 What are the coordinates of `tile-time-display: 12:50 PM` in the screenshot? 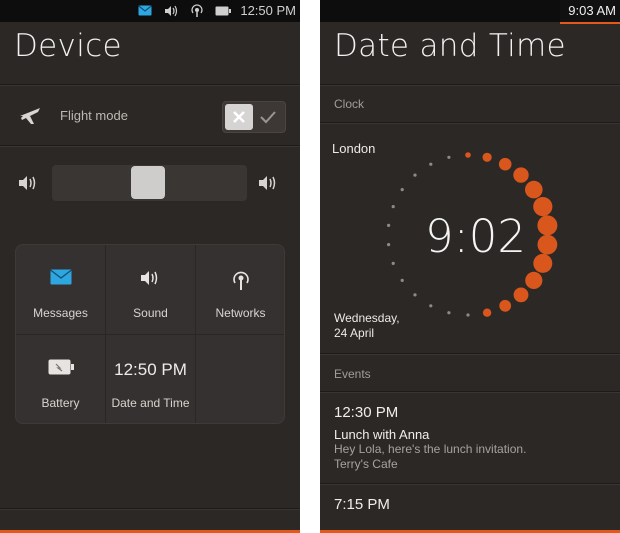 It's located at (150, 369).